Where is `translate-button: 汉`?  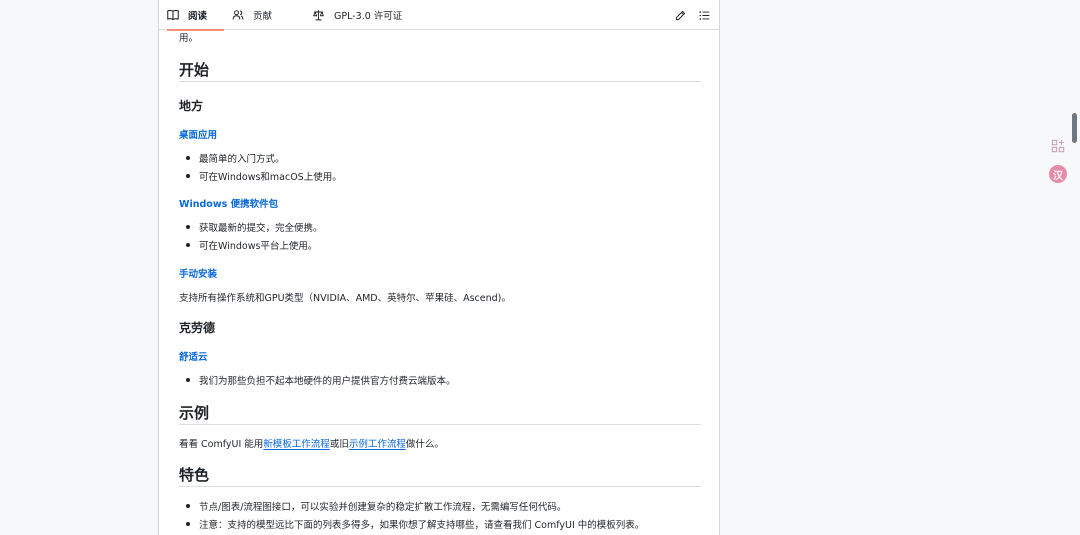 translate-button: 汉 is located at coordinates (1058, 174).